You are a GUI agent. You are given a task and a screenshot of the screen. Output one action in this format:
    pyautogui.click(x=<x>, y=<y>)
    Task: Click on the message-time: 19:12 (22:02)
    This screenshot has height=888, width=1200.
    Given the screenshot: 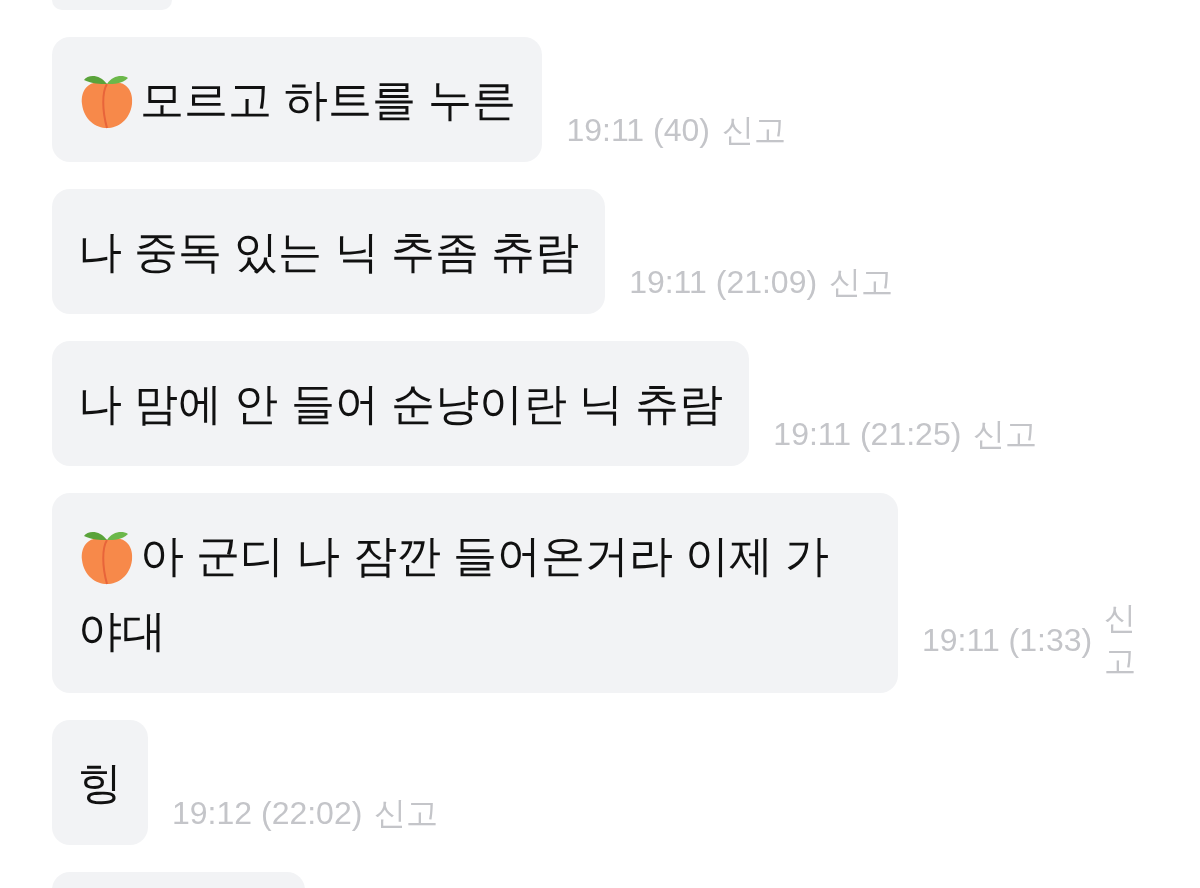 What is the action you would take?
    pyautogui.click(x=267, y=813)
    